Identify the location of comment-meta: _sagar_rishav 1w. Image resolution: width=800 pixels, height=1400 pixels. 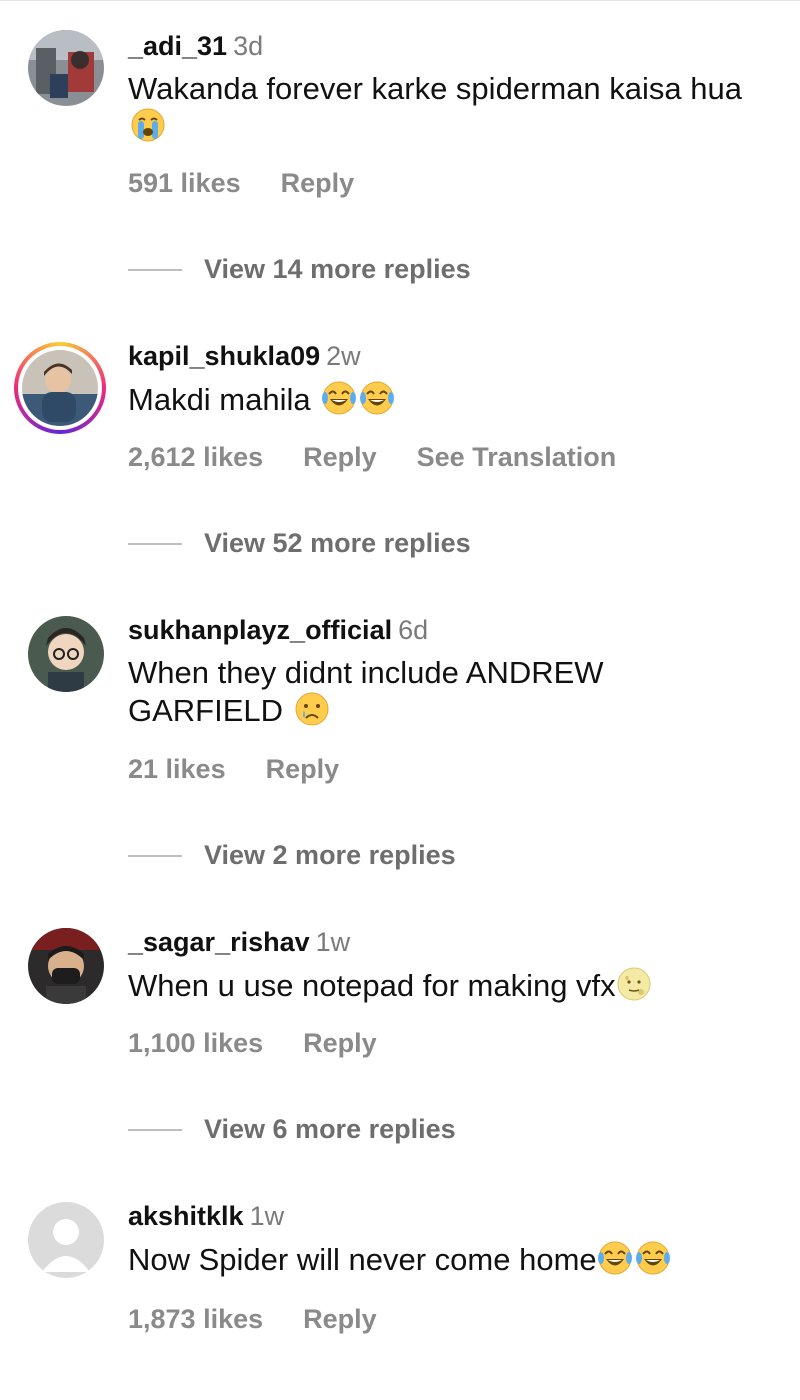
(239, 942).